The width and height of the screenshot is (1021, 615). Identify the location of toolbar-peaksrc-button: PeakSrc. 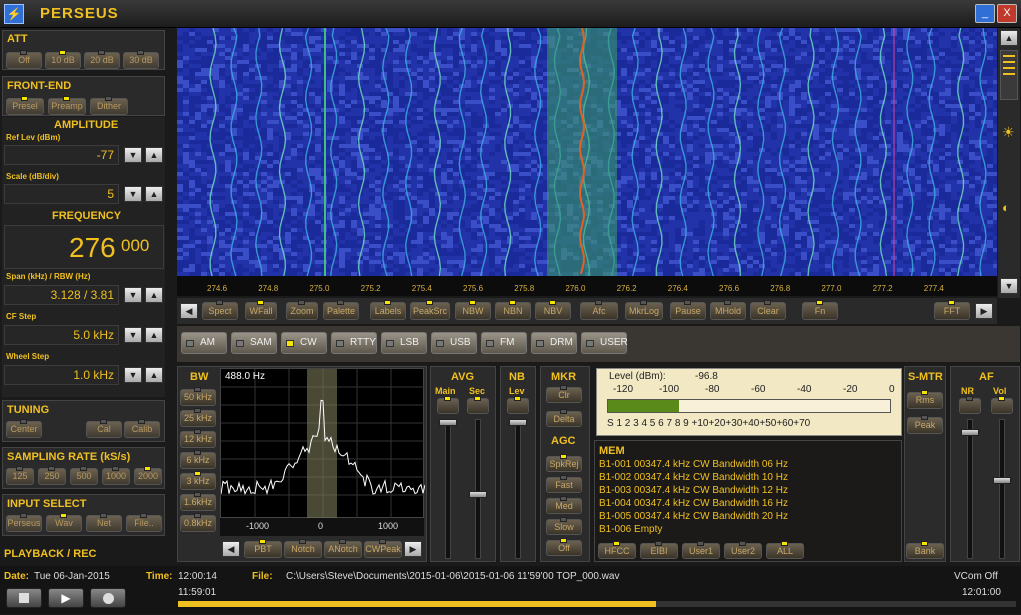
(430, 311).